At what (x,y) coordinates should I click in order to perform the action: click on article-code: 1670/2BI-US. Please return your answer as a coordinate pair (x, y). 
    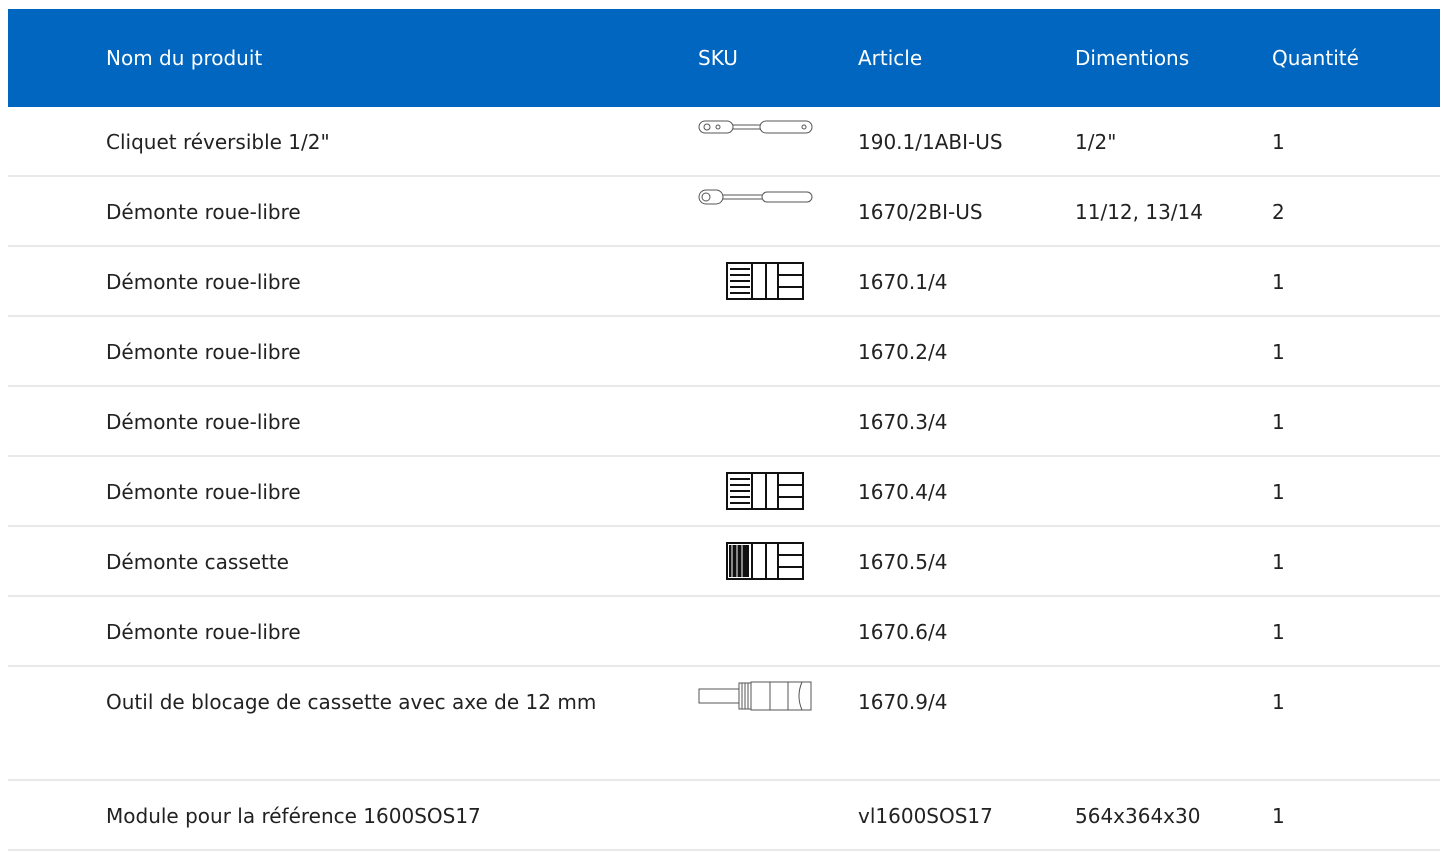
    Looking at the image, I should click on (920, 212).